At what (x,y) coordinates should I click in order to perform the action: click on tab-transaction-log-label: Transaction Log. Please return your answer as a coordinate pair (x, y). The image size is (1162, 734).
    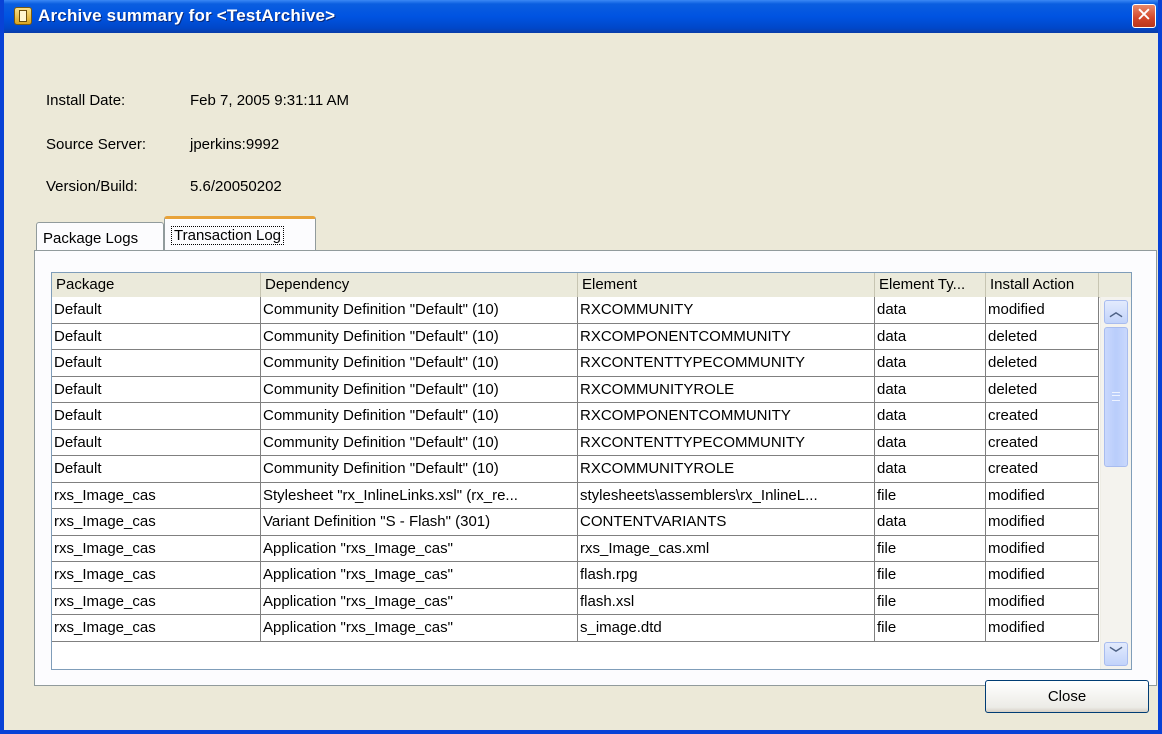
    Looking at the image, I should click on (228, 235).